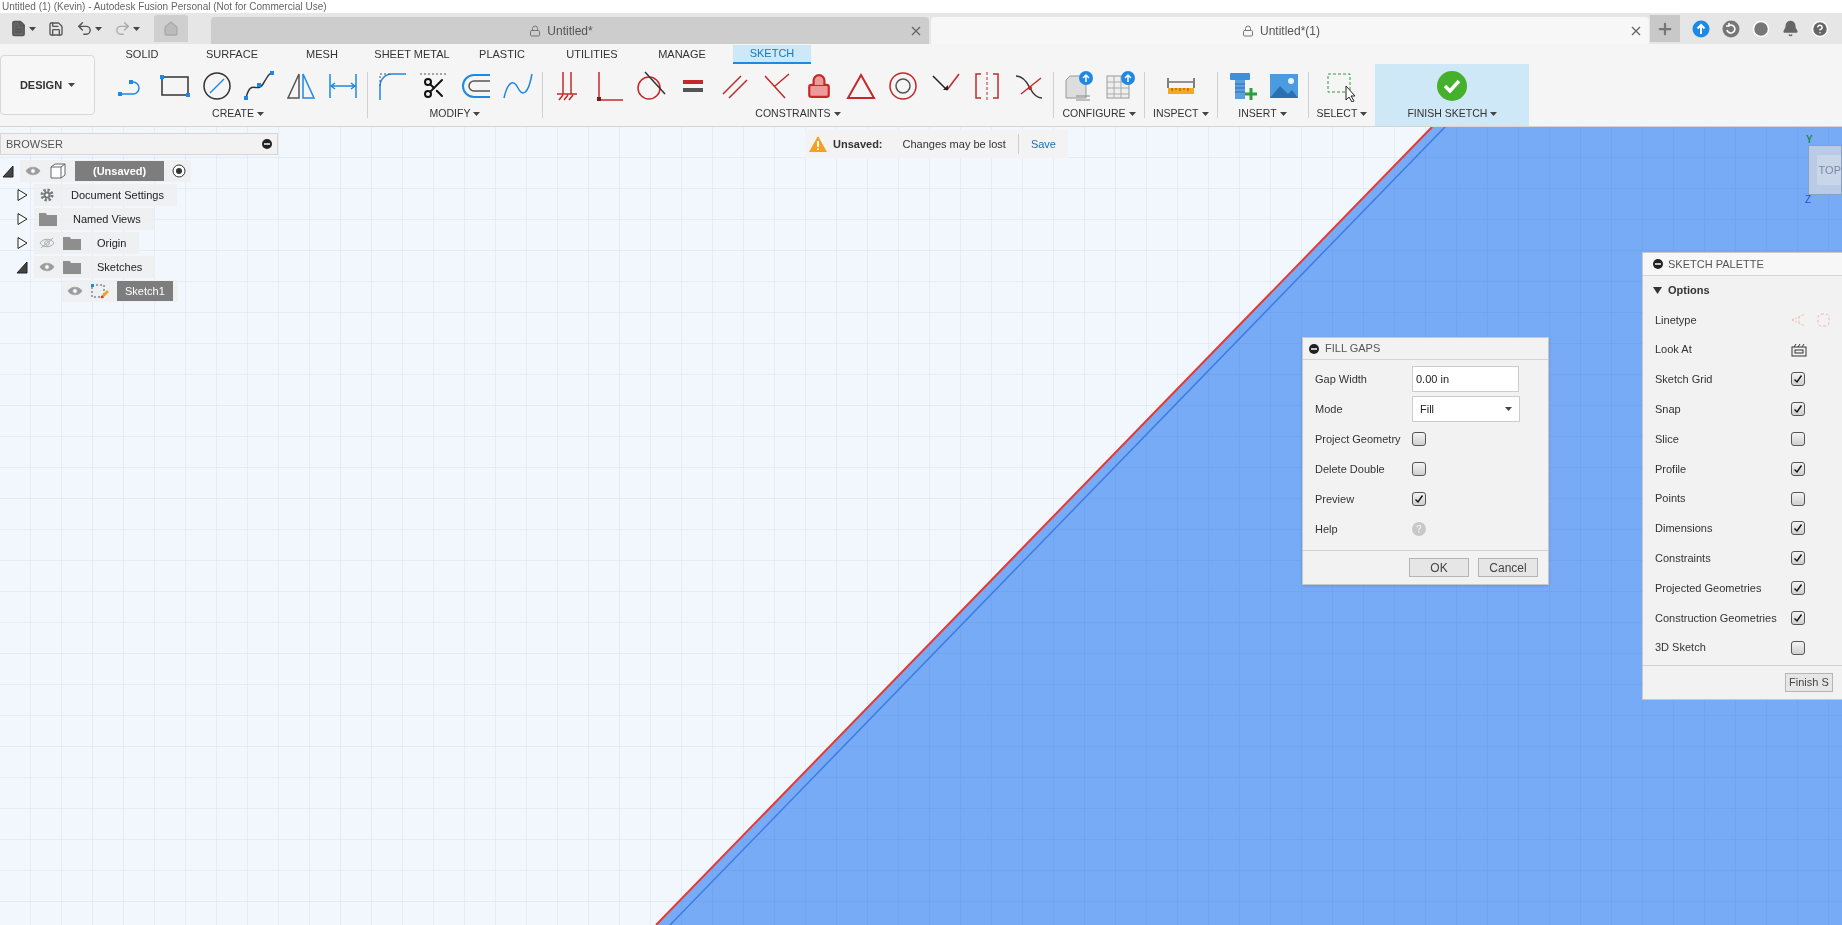  I want to click on ribbon-tab: UTILITIES, so click(592, 54).